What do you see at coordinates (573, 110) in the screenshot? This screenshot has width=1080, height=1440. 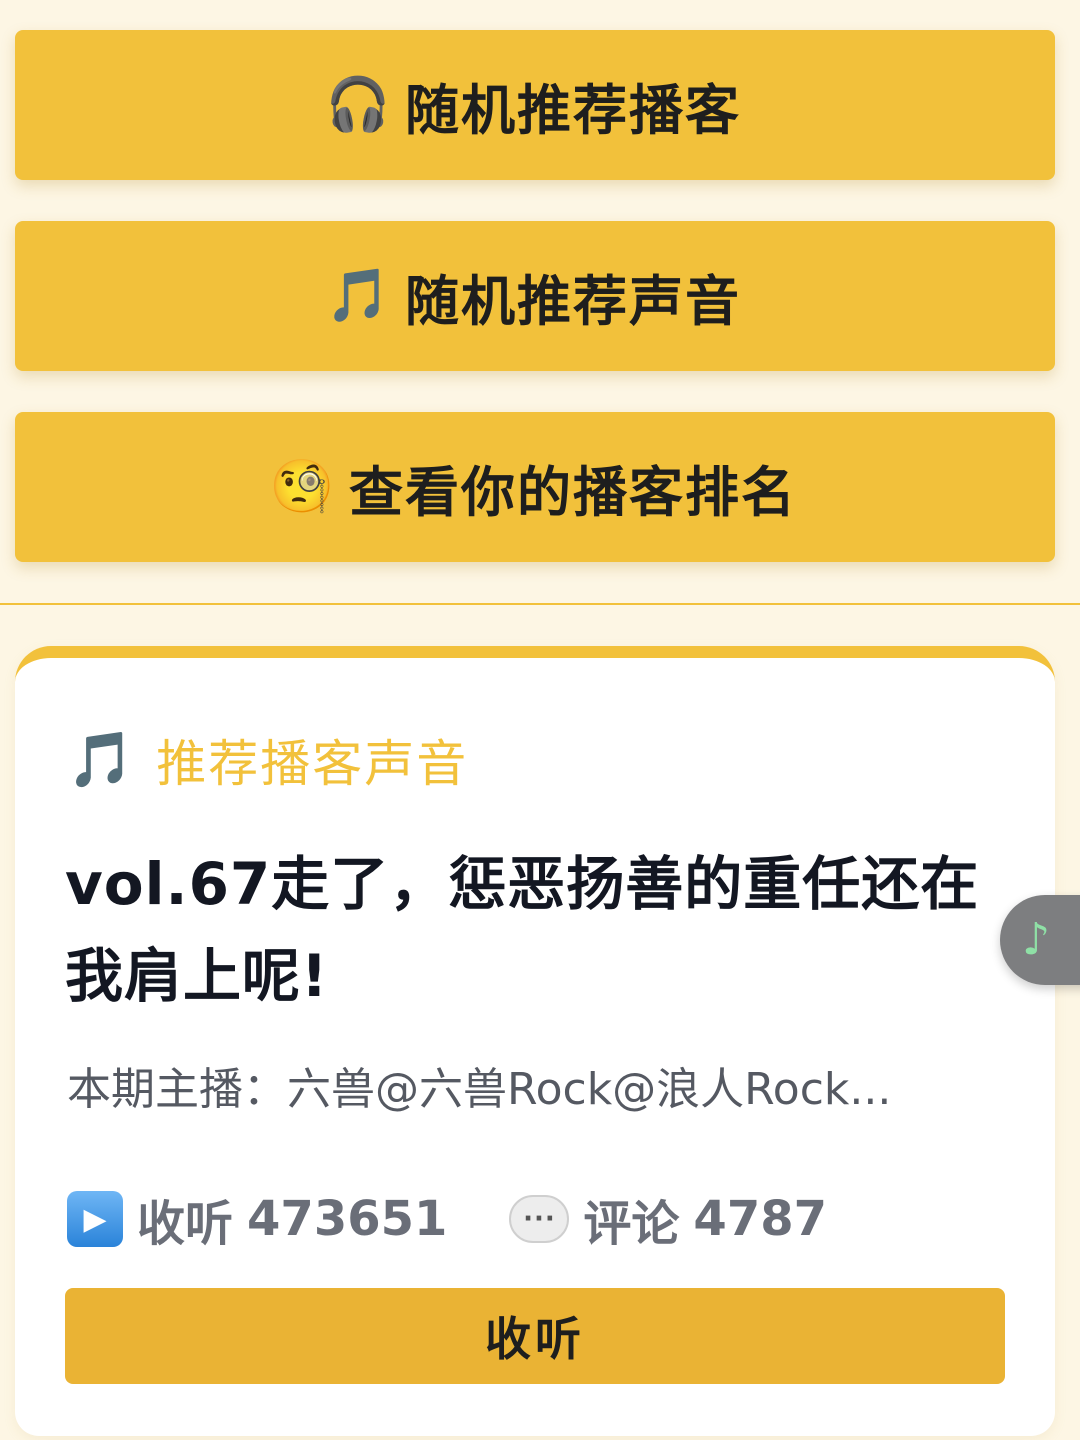 I see `random-podcast-label: 随机推荐播客` at bounding box center [573, 110].